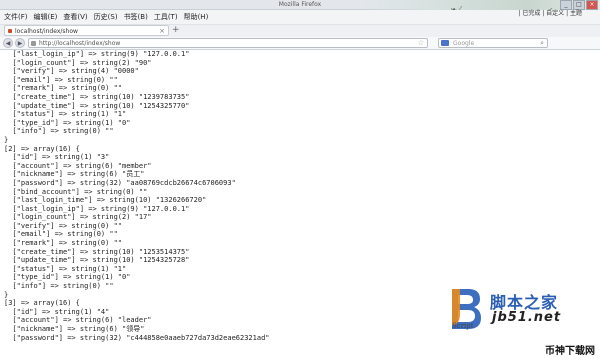  What do you see at coordinates (86, 30) in the screenshot?
I see `tab-active: localhost/index/show ×` at bounding box center [86, 30].